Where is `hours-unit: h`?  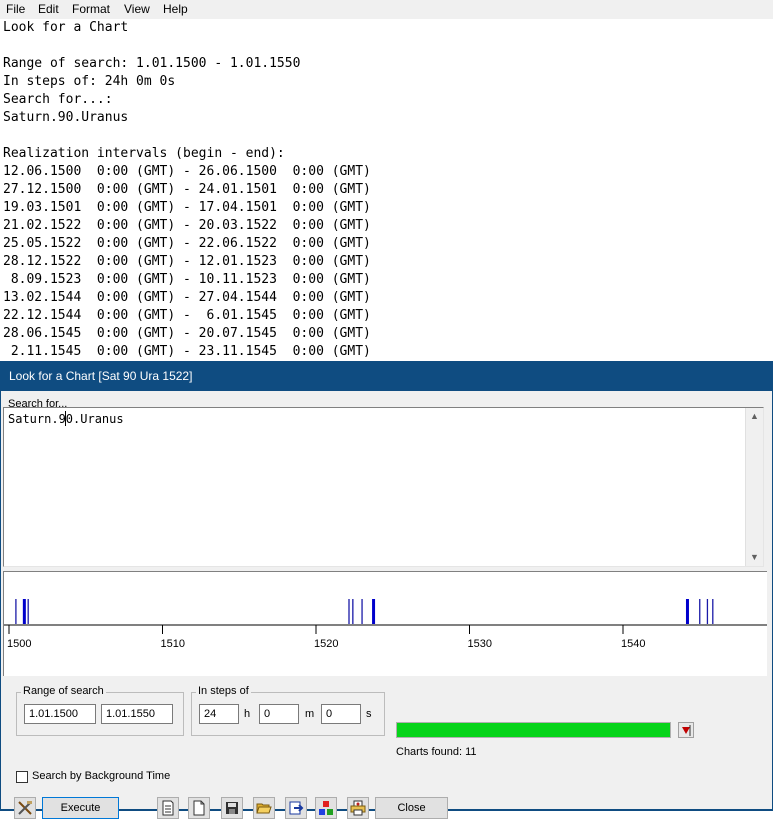
hours-unit: h is located at coordinates (247, 714).